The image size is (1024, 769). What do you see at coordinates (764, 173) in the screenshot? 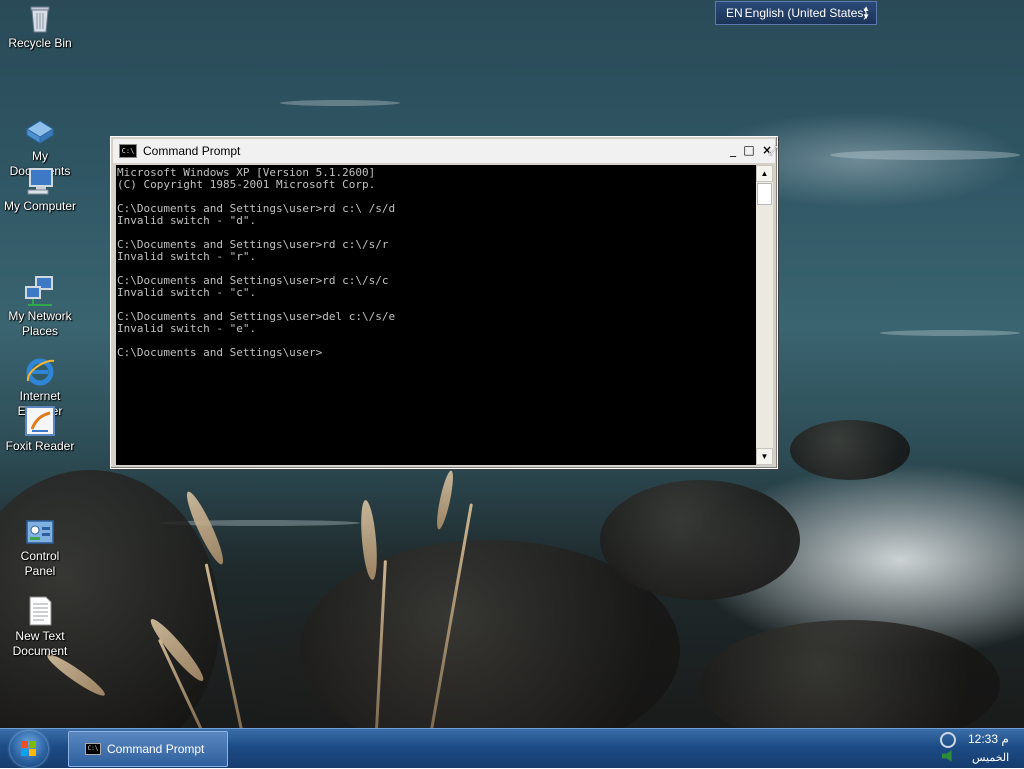
I see `scroll-up-button: ▲` at bounding box center [764, 173].